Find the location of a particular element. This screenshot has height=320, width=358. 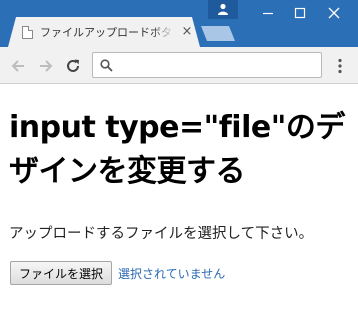

maximize-icon is located at coordinates (300, 13).